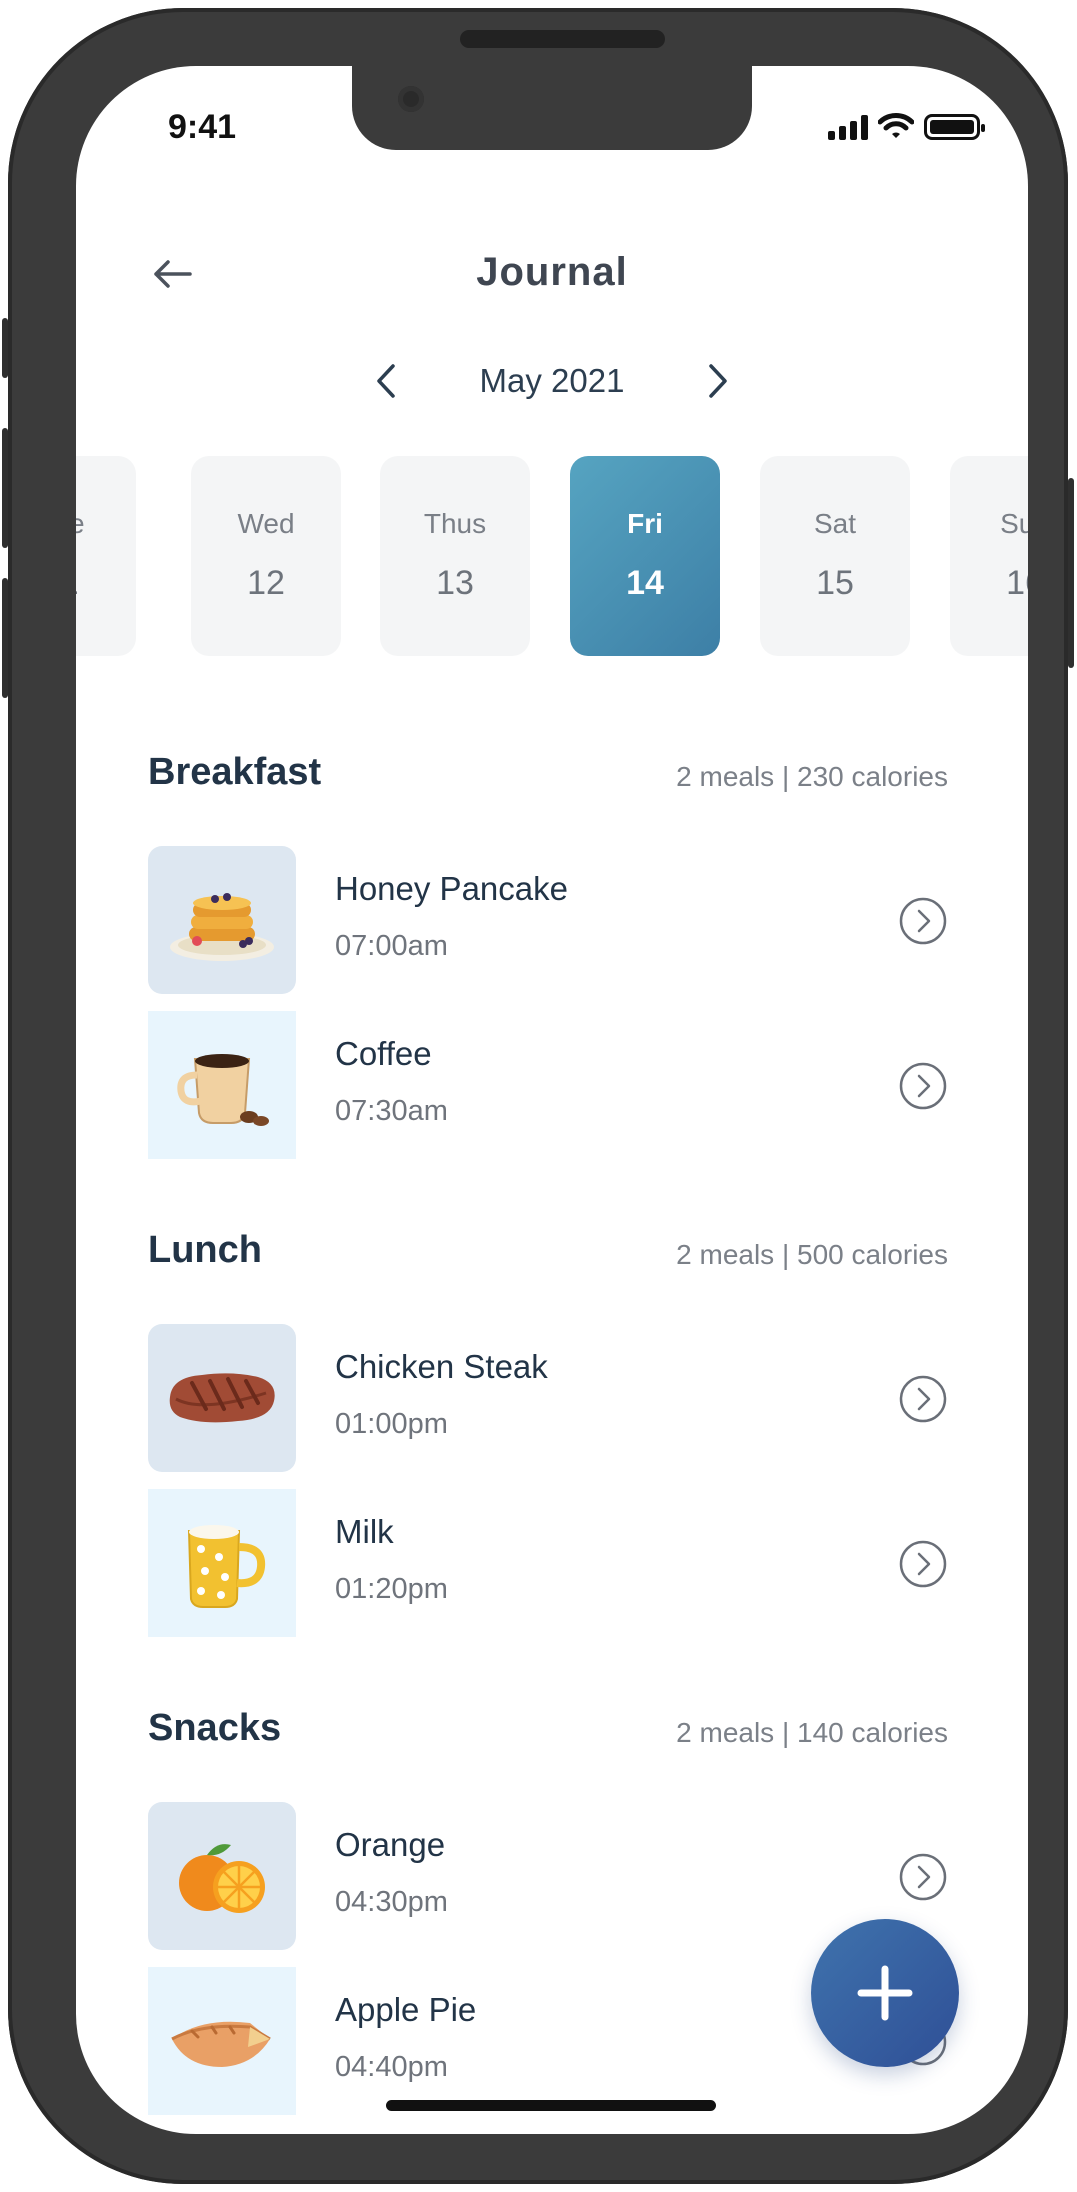 The height and width of the screenshot is (2192, 1077). What do you see at coordinates (551, 2105) in the screenshot?
I see `home-indicator` at bounding box center [551, 2105].